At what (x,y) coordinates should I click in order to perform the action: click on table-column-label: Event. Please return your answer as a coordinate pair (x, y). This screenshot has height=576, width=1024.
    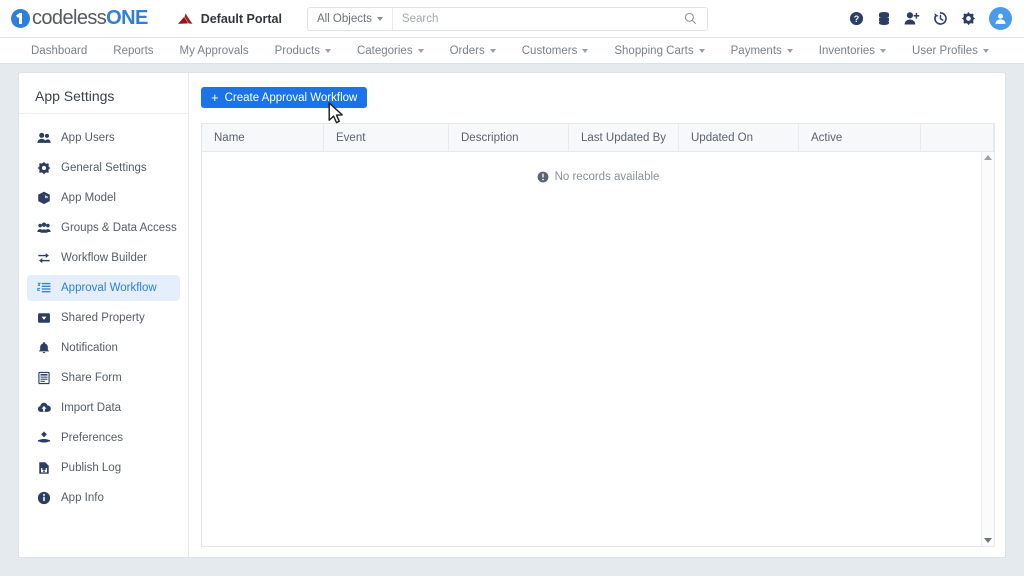
    Looking at the image, I should click on (351, 137).